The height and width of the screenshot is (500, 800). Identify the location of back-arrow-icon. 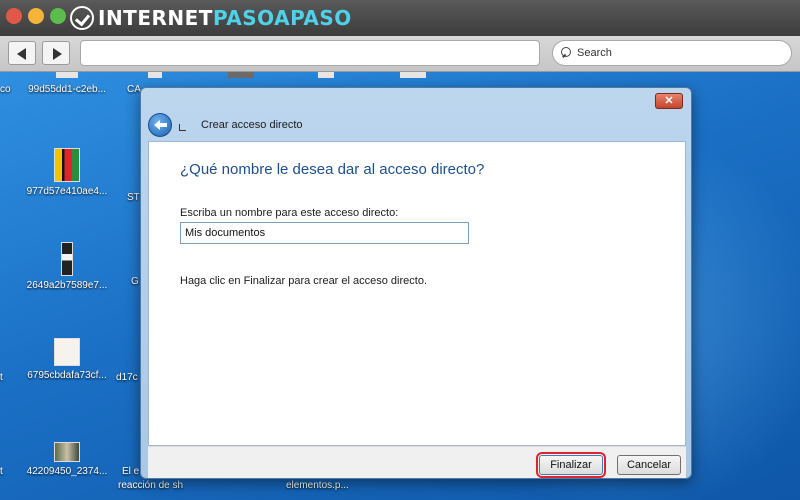
(21, 54).